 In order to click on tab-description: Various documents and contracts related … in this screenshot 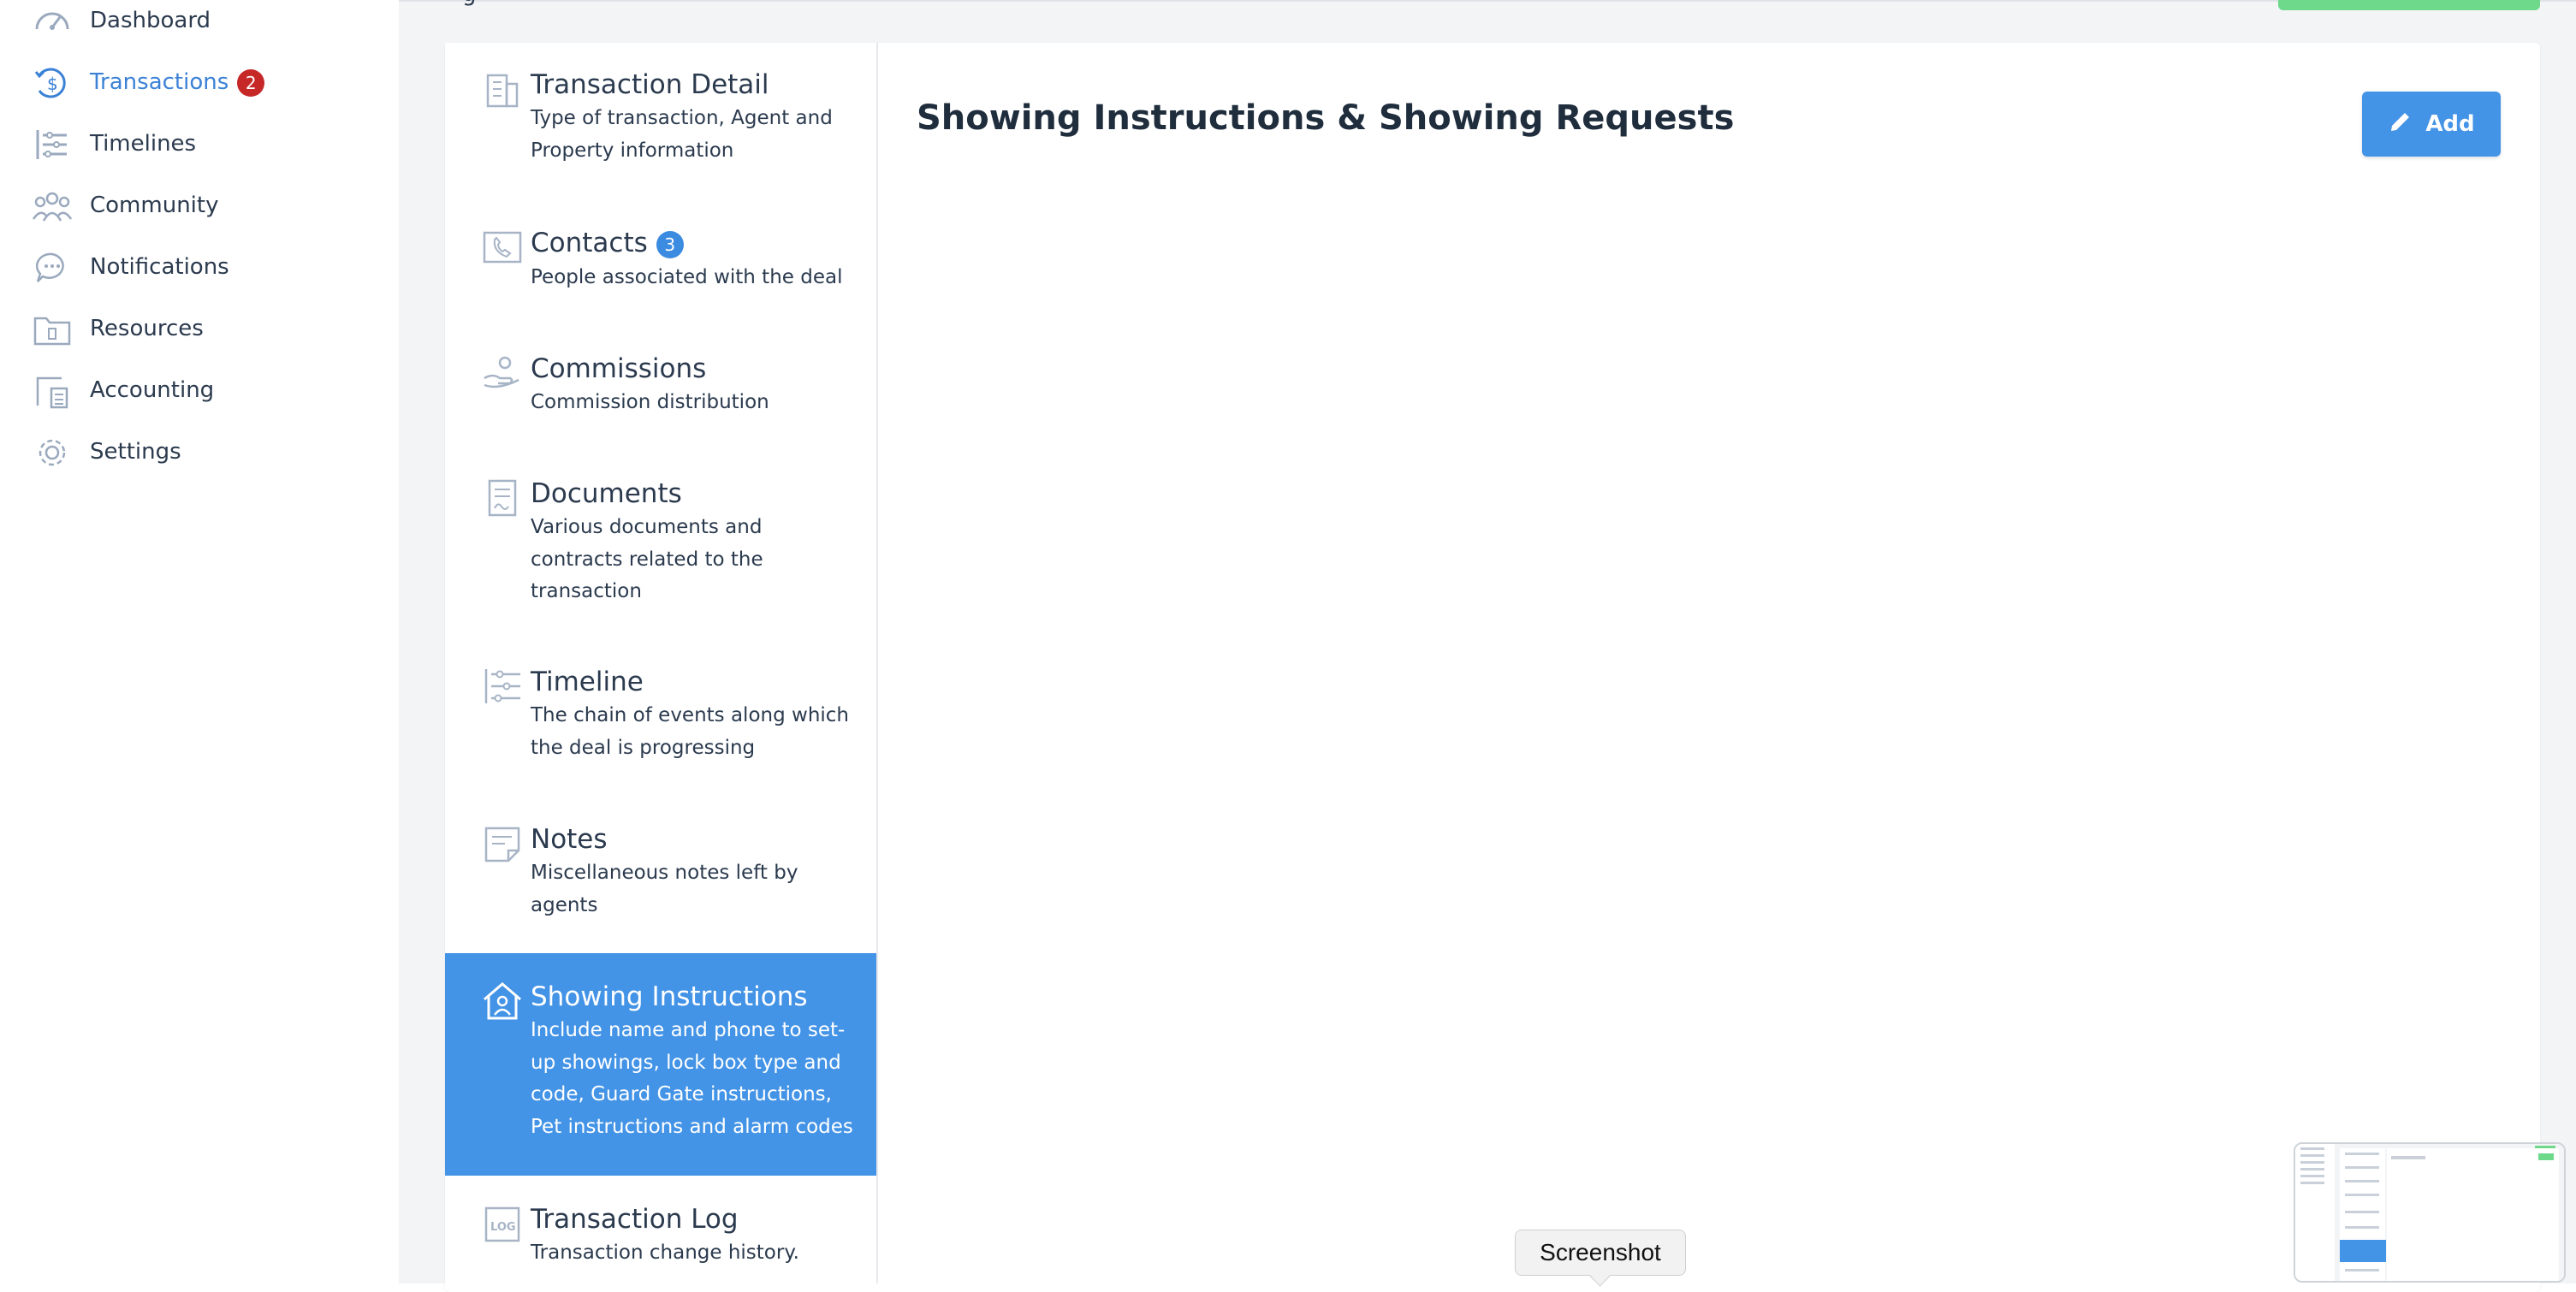, I will do `click(647, 559)`.